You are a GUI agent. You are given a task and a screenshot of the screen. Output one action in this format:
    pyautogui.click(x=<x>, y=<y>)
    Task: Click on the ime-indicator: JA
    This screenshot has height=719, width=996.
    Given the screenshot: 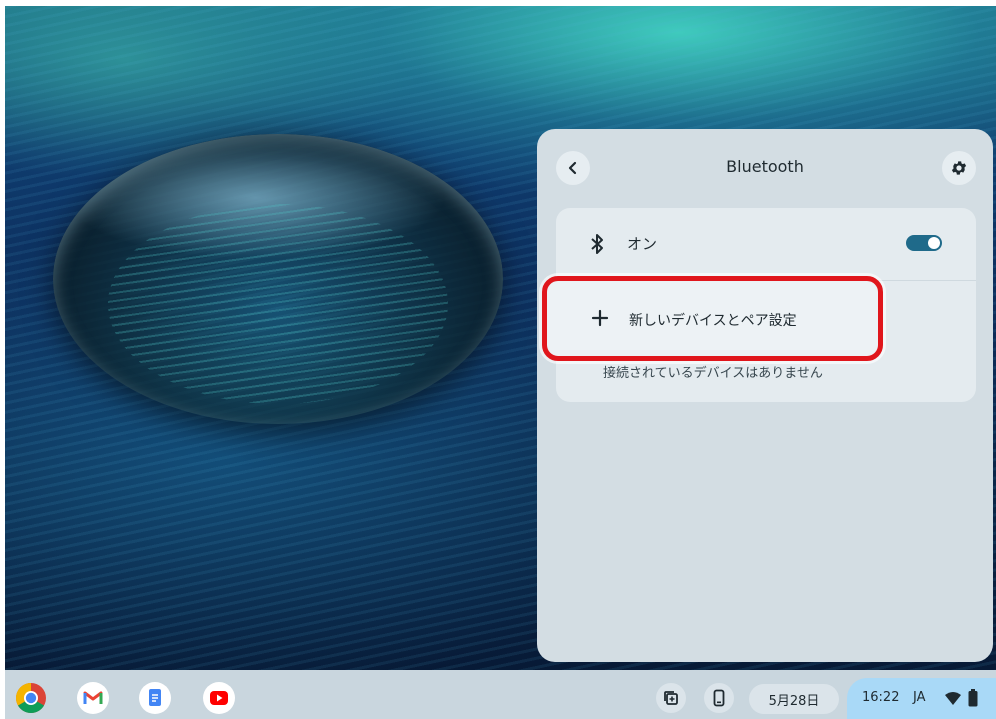 What is the action you would take?
    pyautogui.click(x=919, y=697)
    